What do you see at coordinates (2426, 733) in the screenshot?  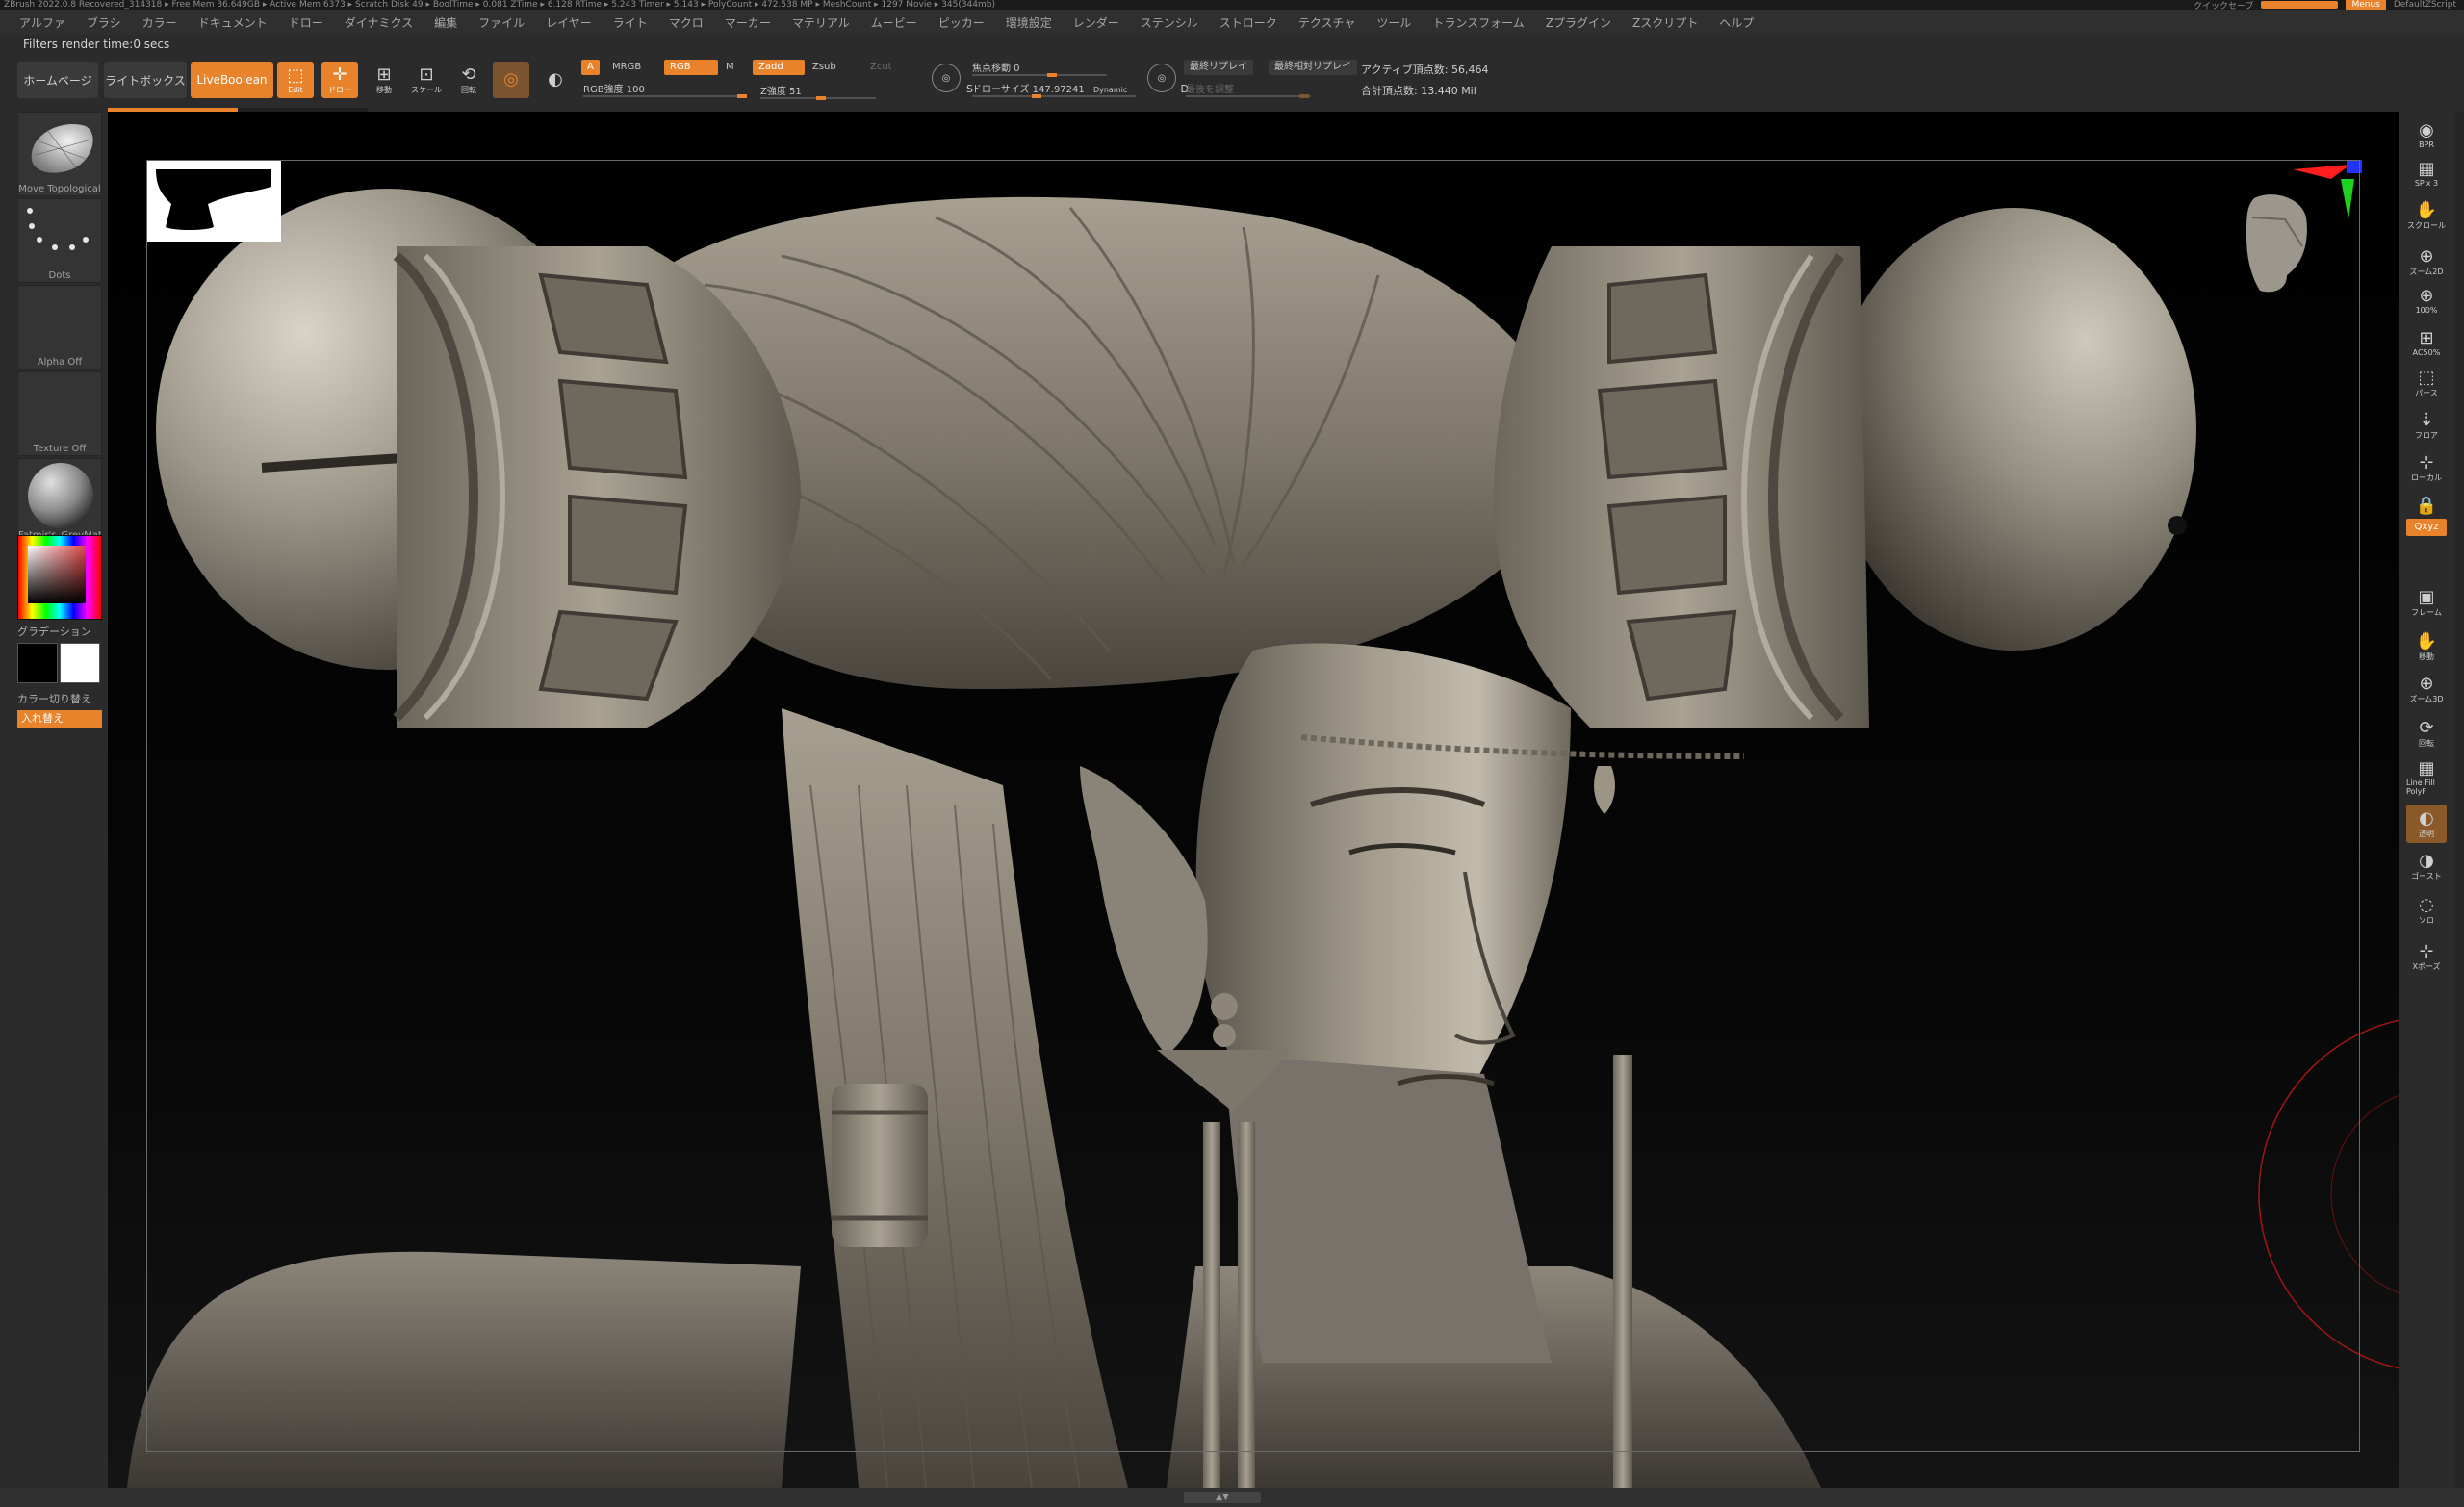 I see `rotate-button: ⟳ 回転` at bounding box center [2426, 733].